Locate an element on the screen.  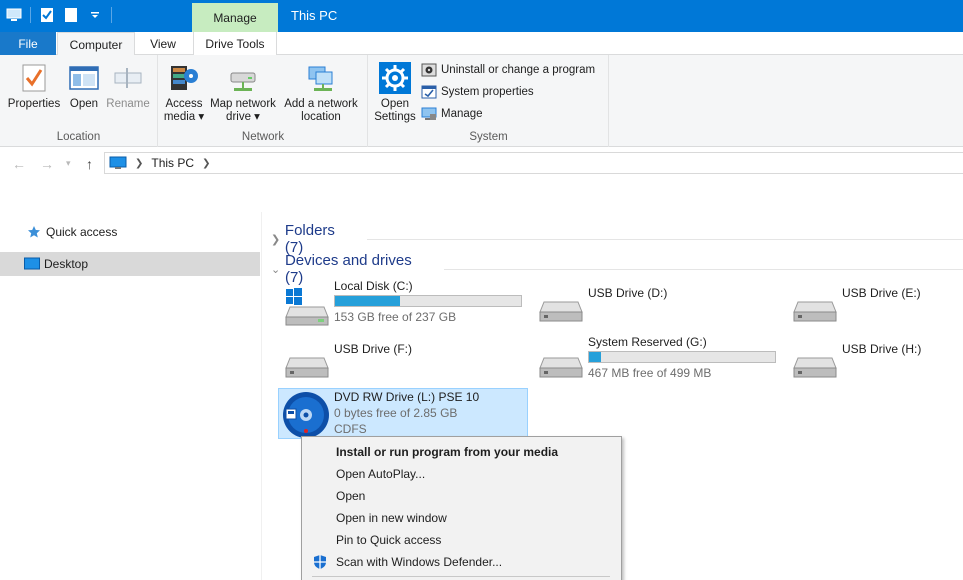
drive-l-name: DVD RW Drive (L:) PSE 10 is located at coordinates (407, 397).